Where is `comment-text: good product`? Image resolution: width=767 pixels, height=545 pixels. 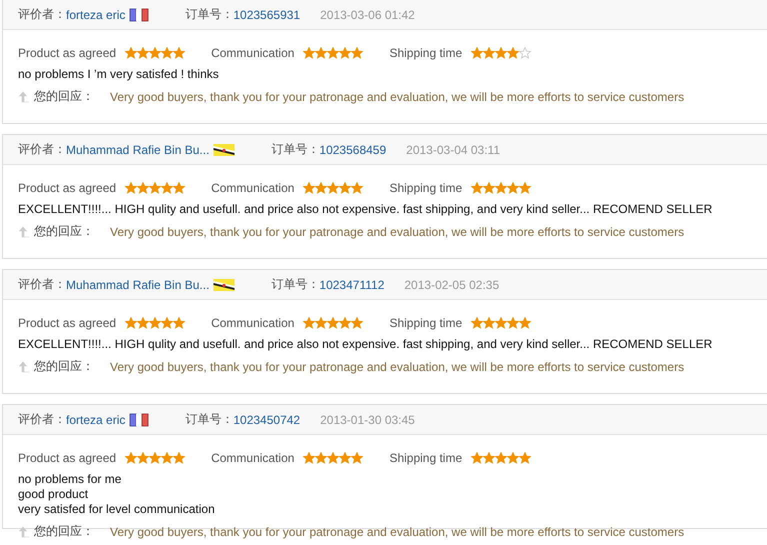
comment-text: good product is located at coordinates (54, 494).